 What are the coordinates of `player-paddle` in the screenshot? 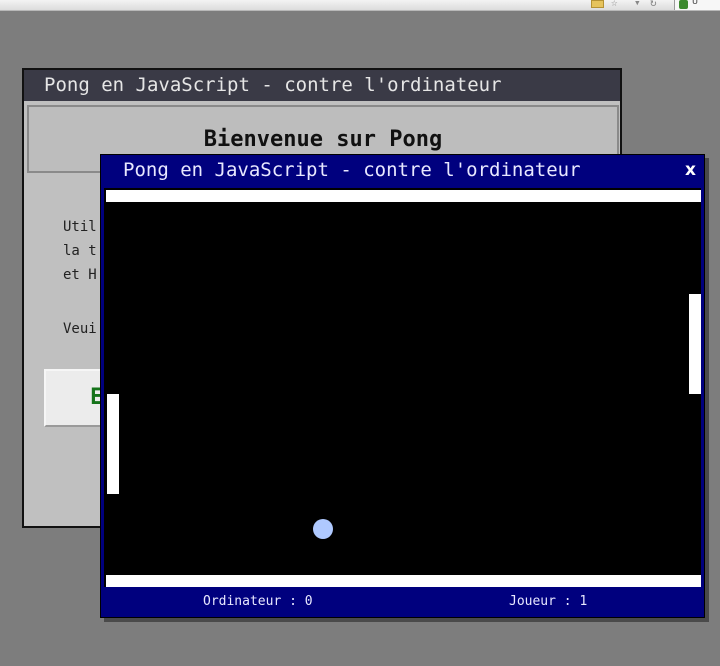 It's located at (695, 344).